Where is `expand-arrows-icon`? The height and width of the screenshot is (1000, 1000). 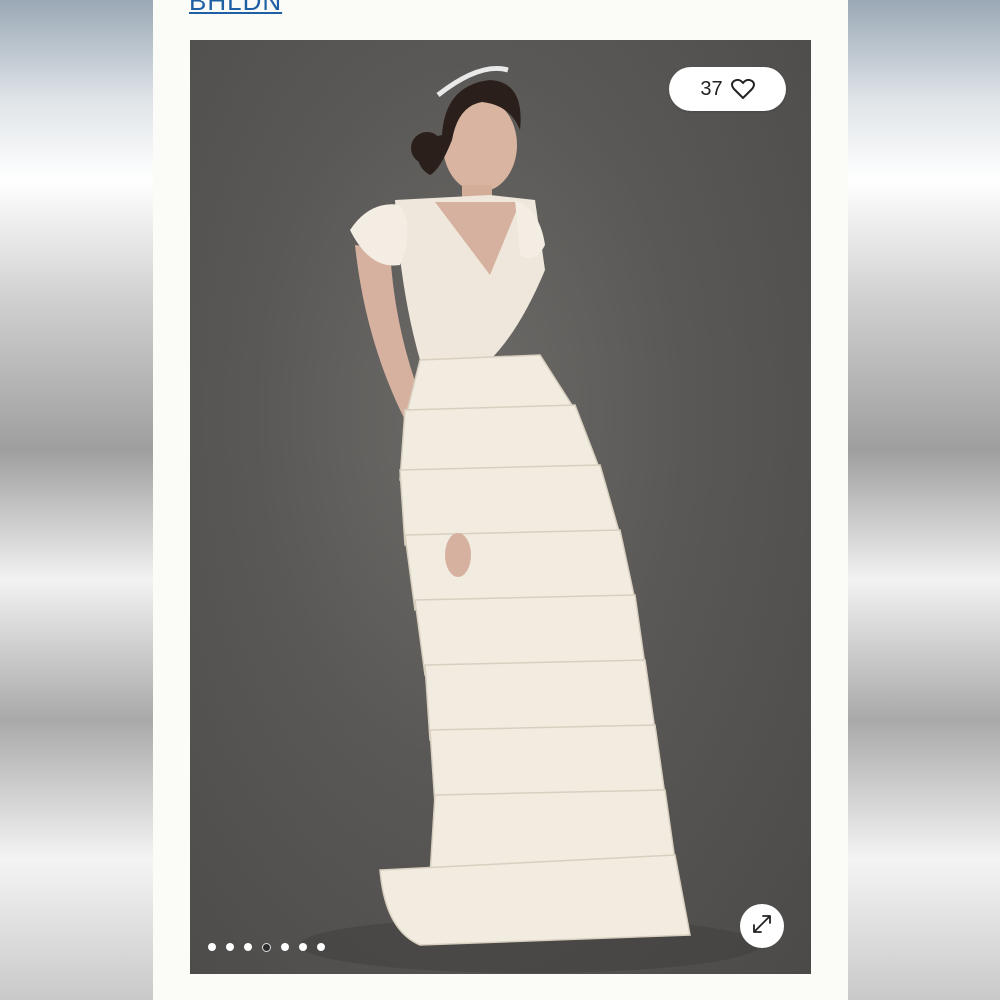
expand-arrows-icon is located at coordinates (762, 926).